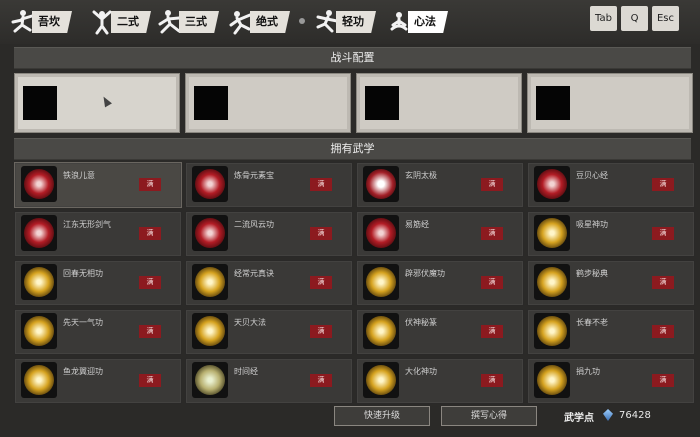 The image size is (700, 437). Describe the element at coordinates (83, 371) in the screenshot. I see `skill-name: 鱼龙翼迎功` at that location.